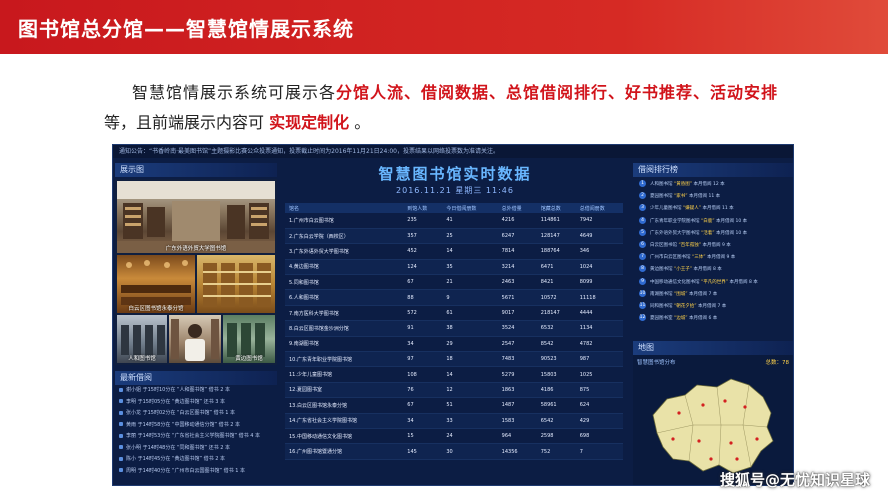 This screenshot has height=500, width=888. I want to click on stat-cell: 6532, so click(556, 328).